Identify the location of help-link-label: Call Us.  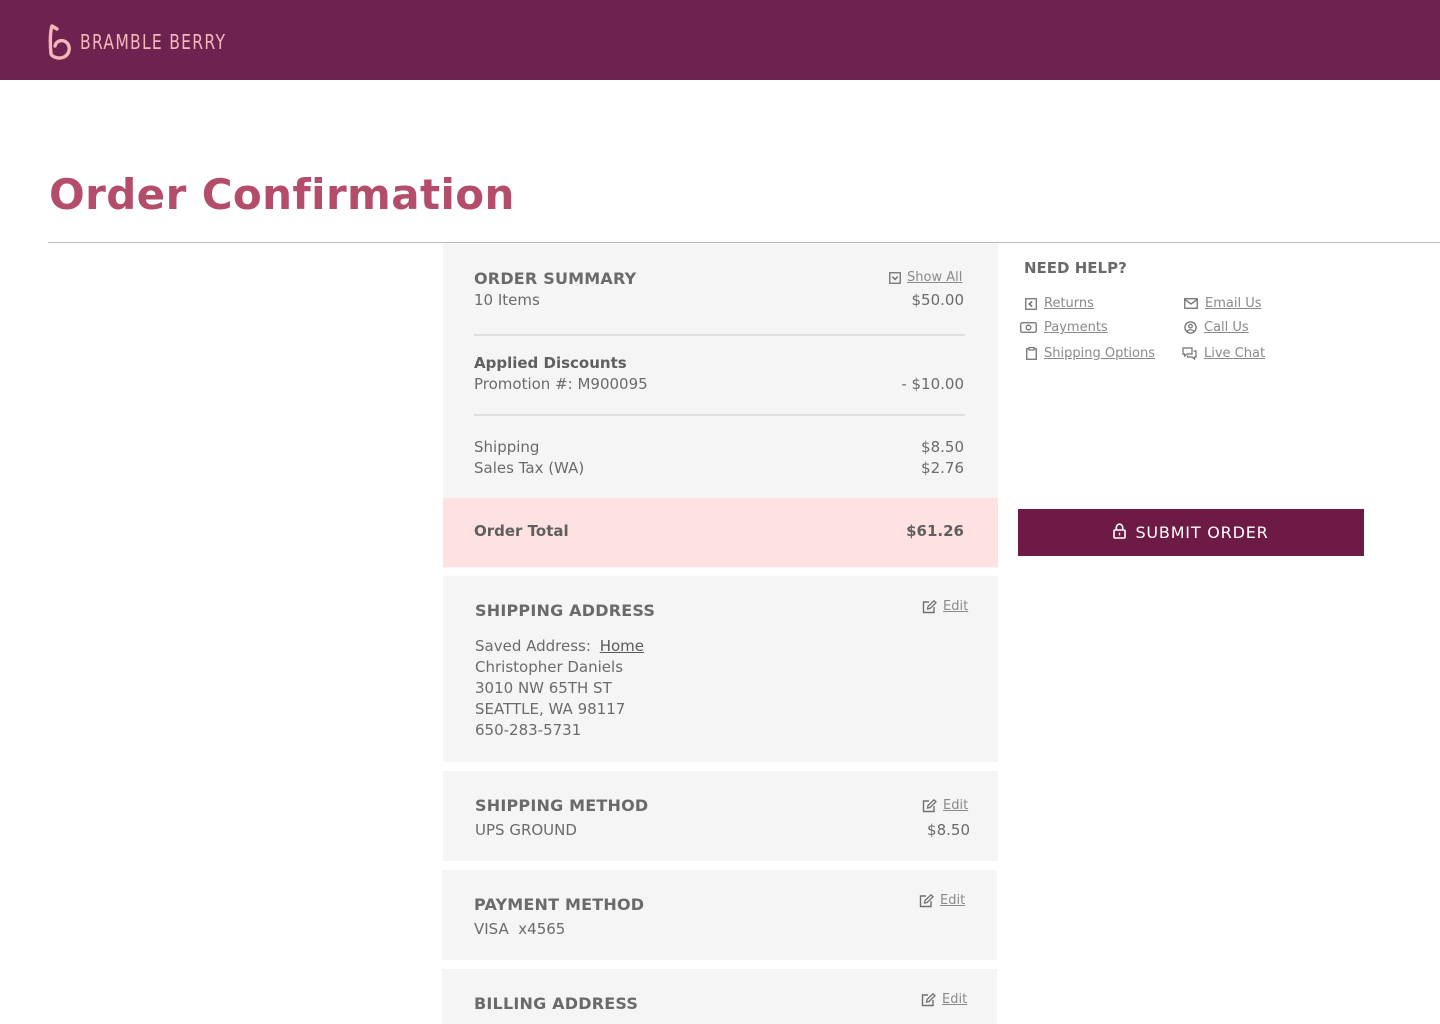
(1226, 327).